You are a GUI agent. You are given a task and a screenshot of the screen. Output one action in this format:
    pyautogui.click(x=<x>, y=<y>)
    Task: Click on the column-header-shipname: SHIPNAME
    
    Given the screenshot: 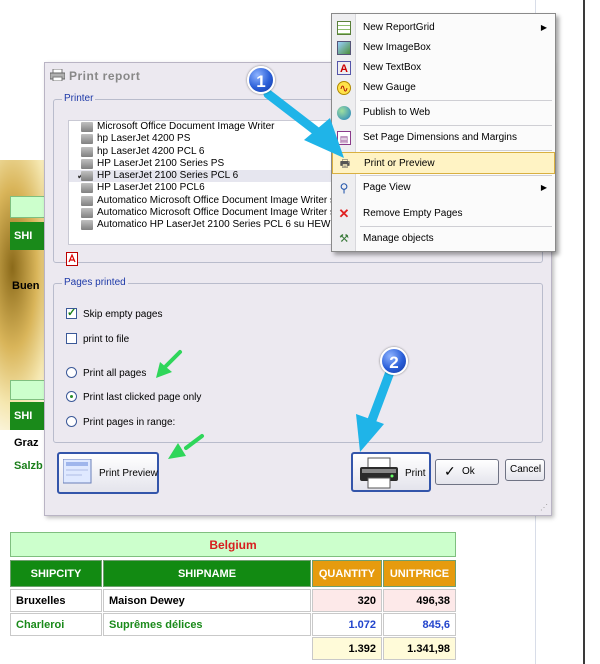 What is the action you would take?
    pyautogui.click(x=207, y=573)
    